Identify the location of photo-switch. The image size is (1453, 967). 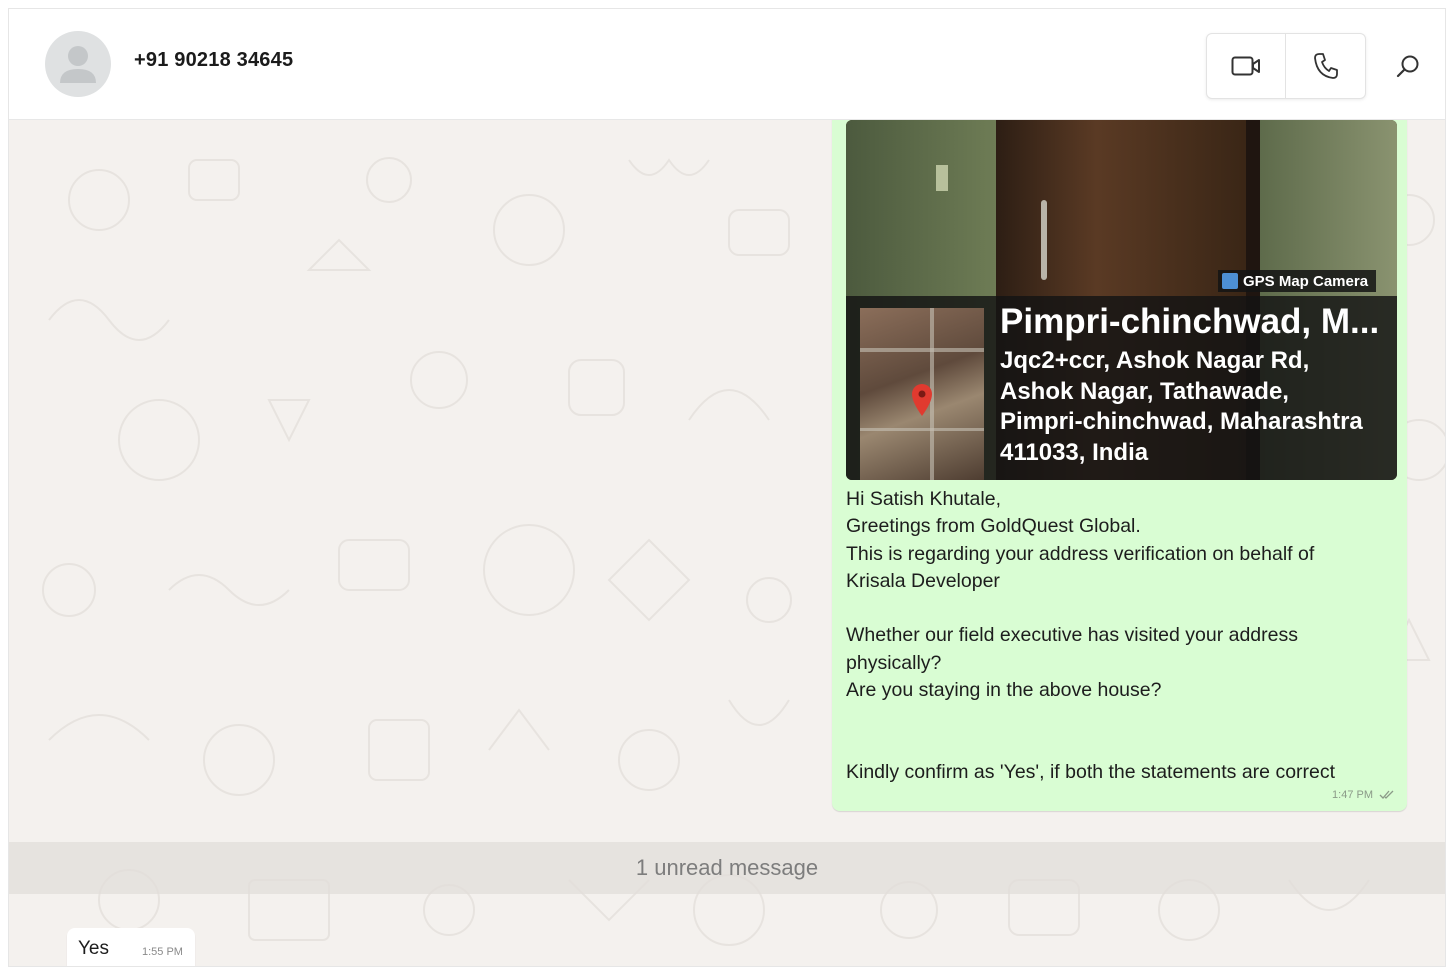
(942, 178).